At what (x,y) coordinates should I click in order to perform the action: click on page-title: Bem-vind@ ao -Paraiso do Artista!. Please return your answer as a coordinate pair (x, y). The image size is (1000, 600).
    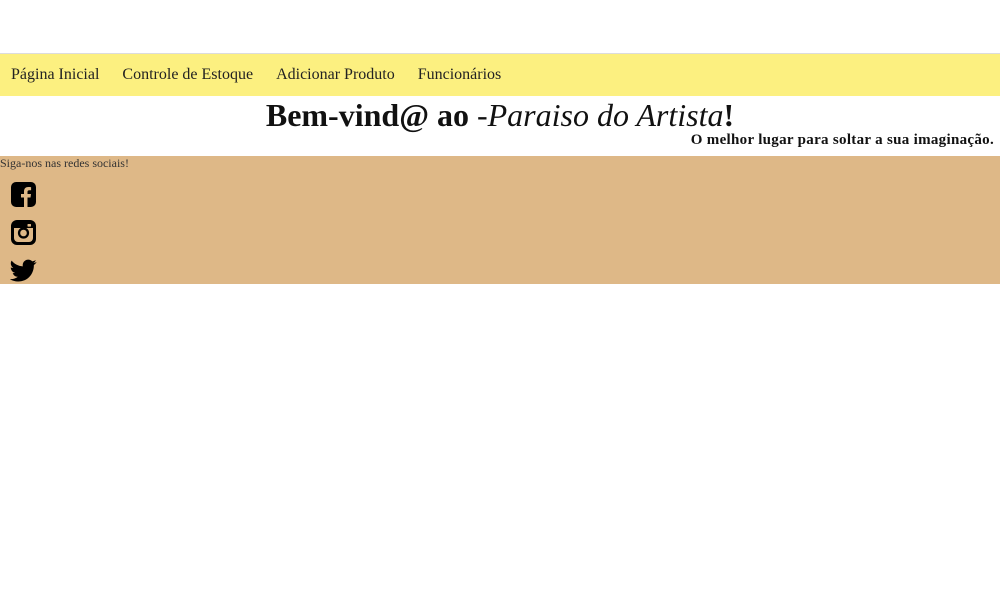
    Looking at the image, I should click on (500, 115).